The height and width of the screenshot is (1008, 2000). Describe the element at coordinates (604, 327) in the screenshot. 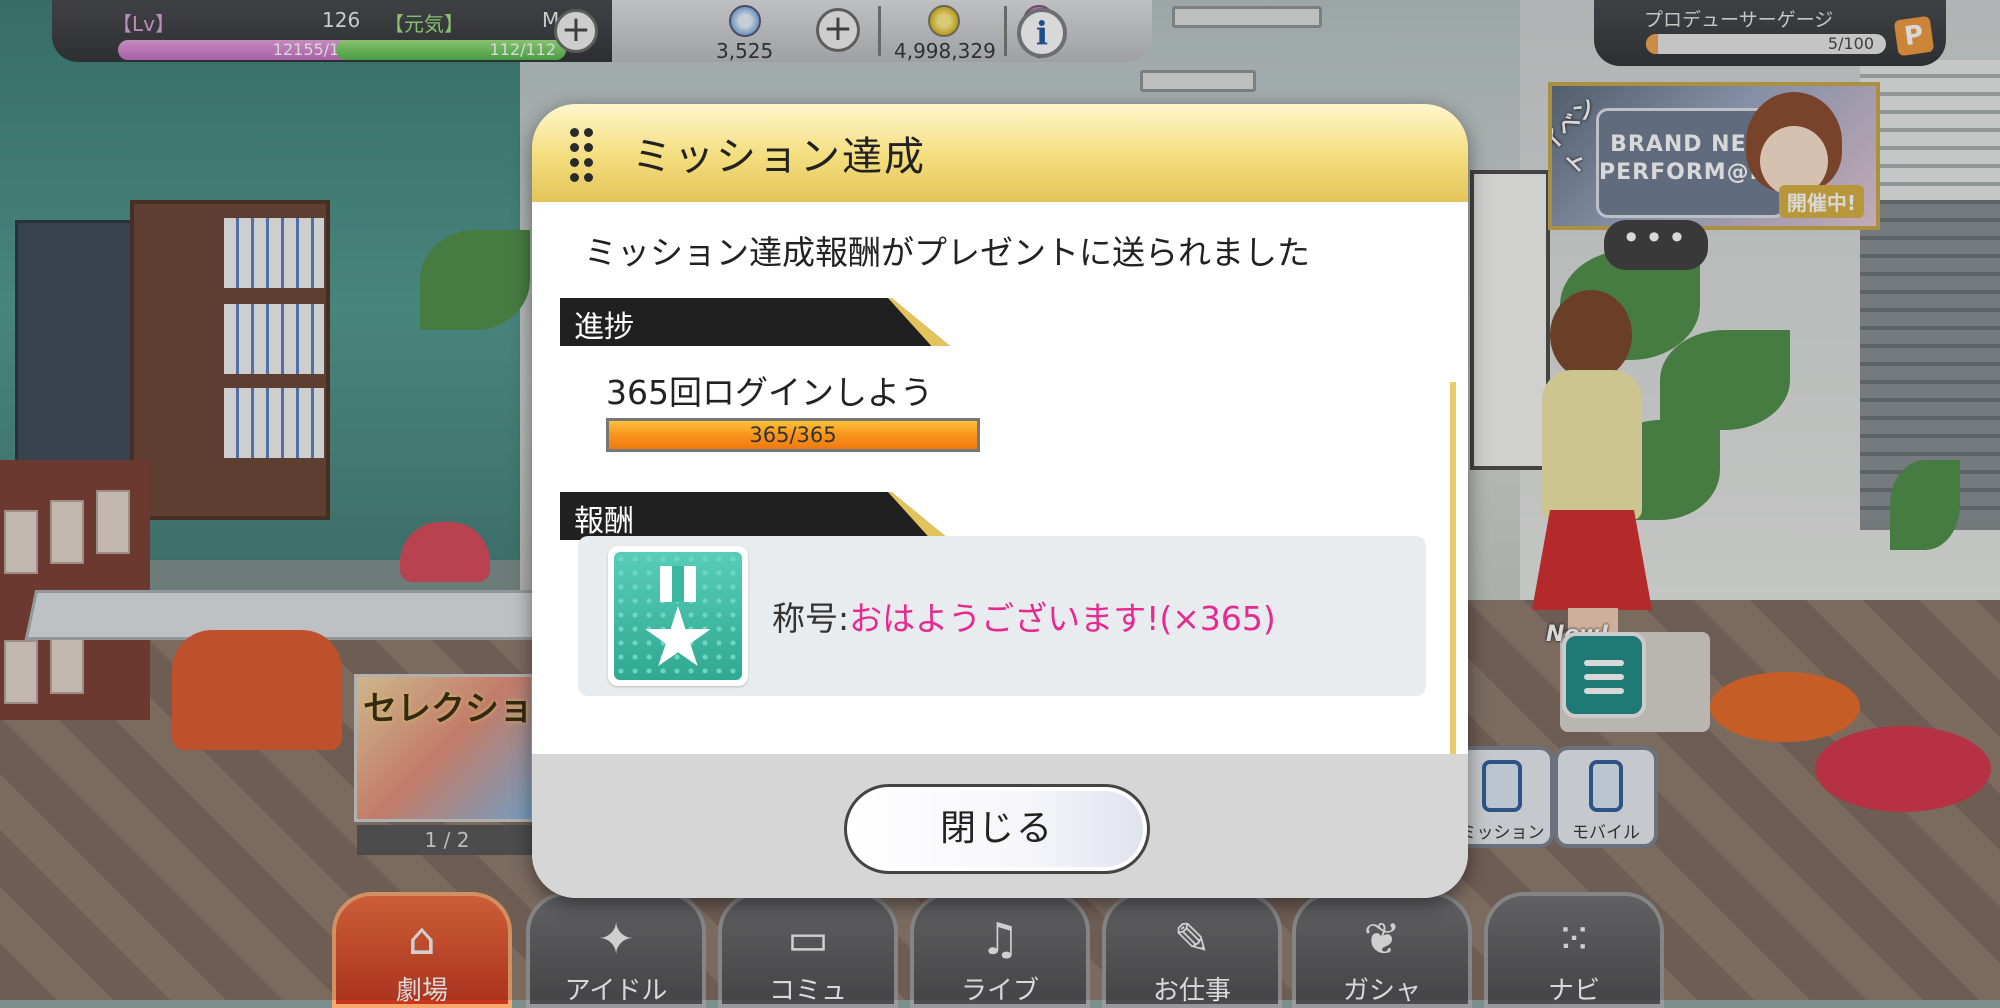

I see `progress-heading: 進捗` at that location.